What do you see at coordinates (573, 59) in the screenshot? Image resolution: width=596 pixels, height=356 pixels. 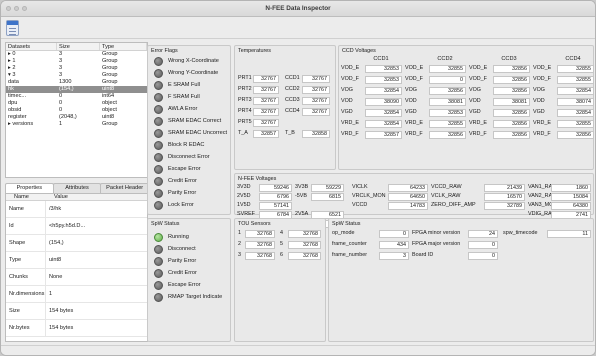 I see `ccd-column-header: CCD4` at bounding box center [573, 59].